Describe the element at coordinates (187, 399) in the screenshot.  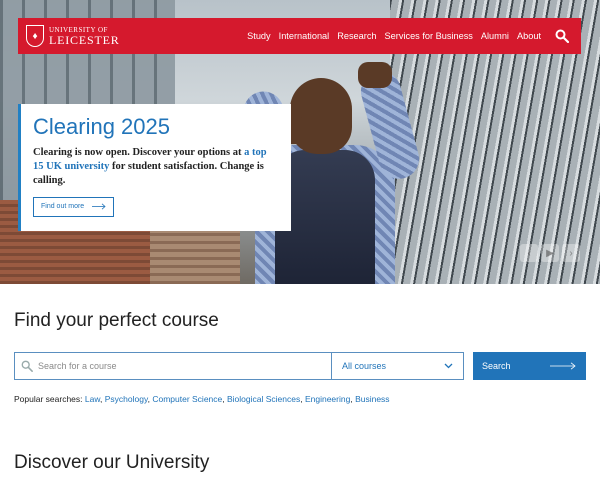
I see `popular-link-computer-science: Computer Science` at that location.